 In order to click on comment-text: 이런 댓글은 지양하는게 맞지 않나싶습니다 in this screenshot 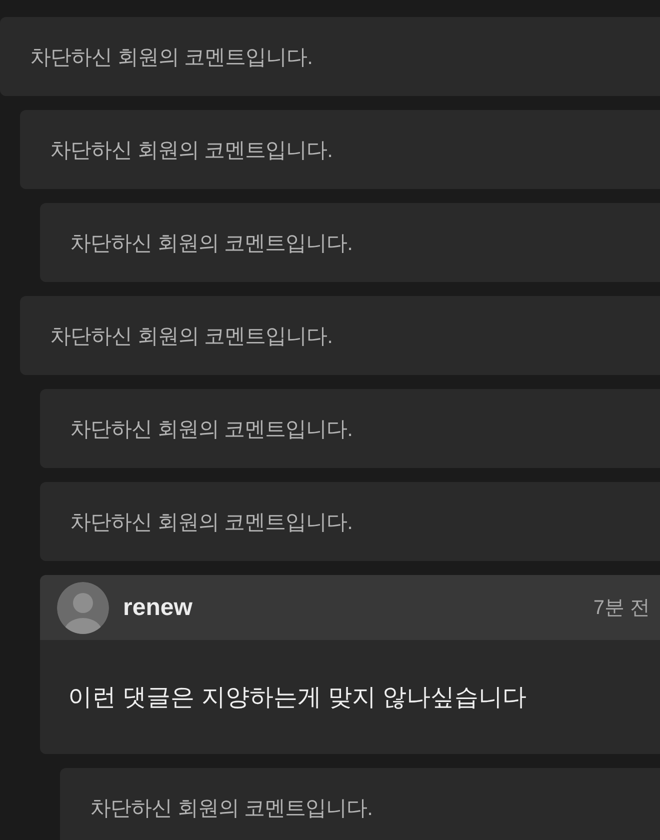, I will do `click(297, 698)`.